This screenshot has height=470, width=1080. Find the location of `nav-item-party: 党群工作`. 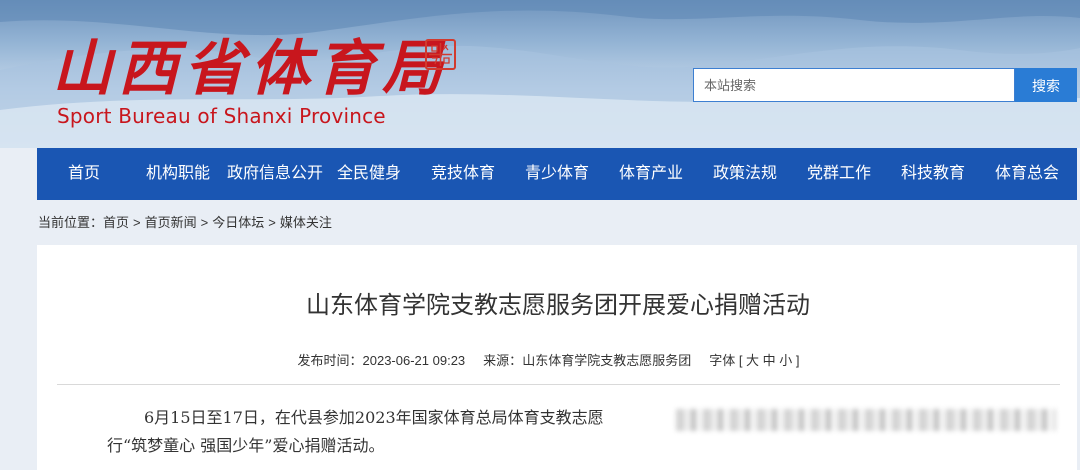

nav-item-party: 党群工作 is located at coordinates (839, 174).